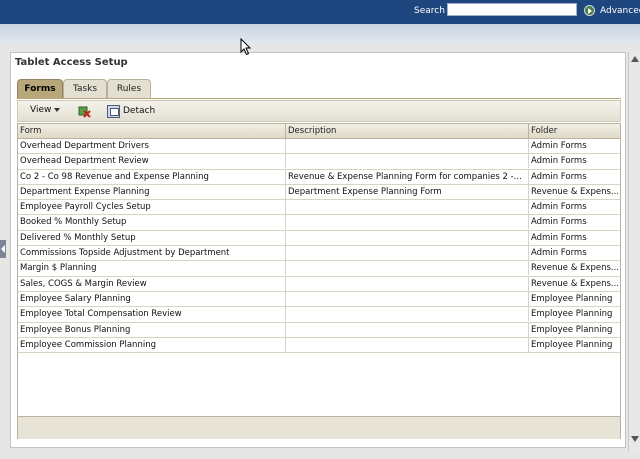 The image size is (640, 459). Describe the element at coordinates (152, 283) in the screenshot. I see `cell-form: Sales, COGS & Margin Review` at that location.